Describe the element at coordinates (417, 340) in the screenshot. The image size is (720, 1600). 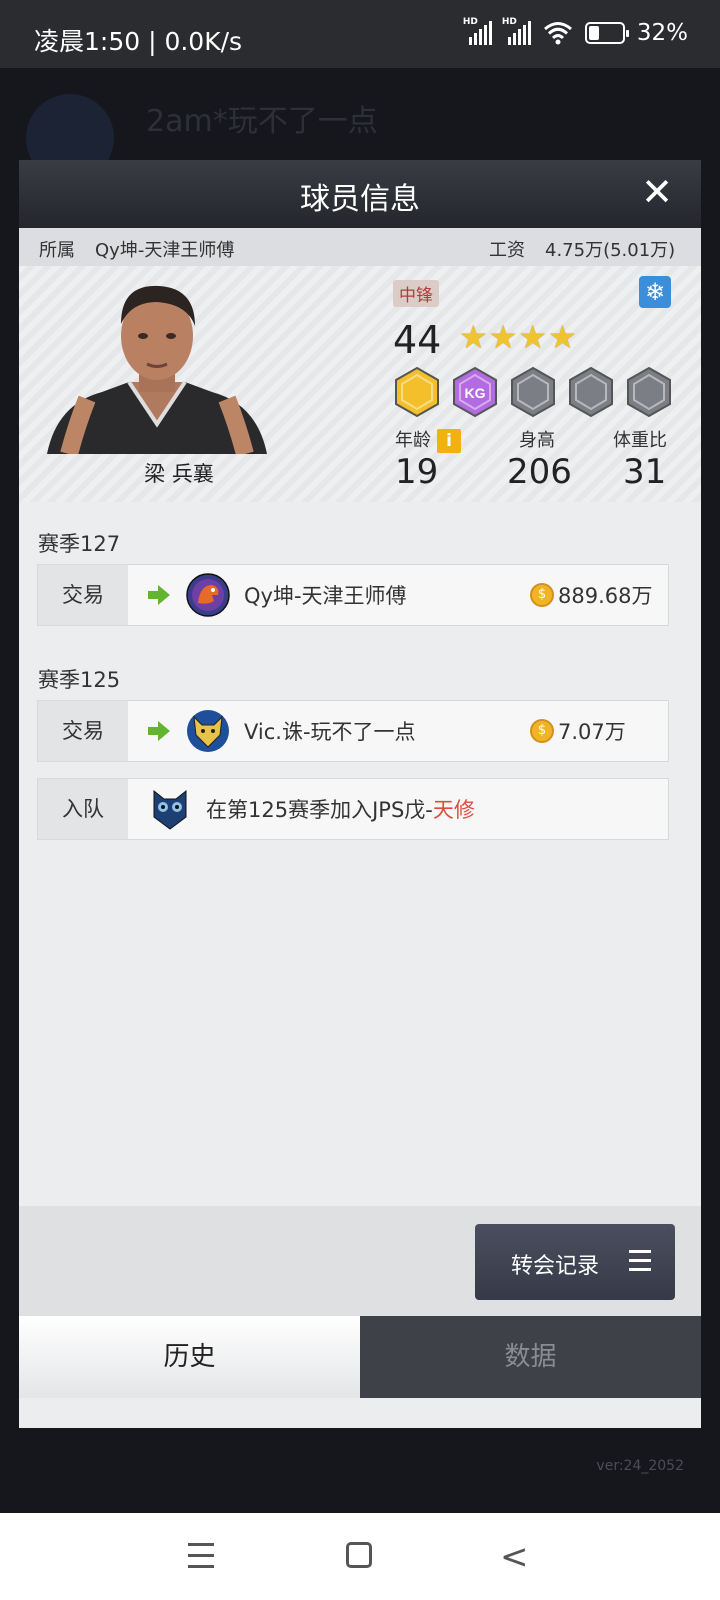
I see `player-rating: 44` at that location.